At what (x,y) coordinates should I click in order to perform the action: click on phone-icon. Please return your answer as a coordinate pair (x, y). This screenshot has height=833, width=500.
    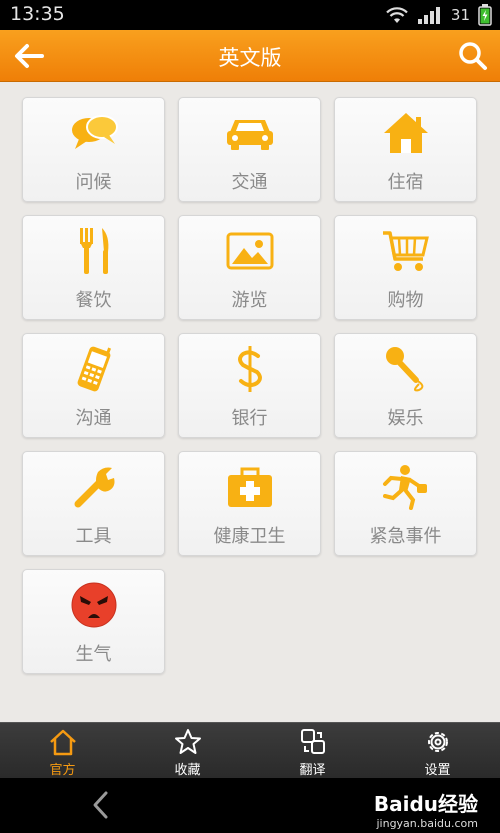
    Looking at the image, I should click on (94, 369).